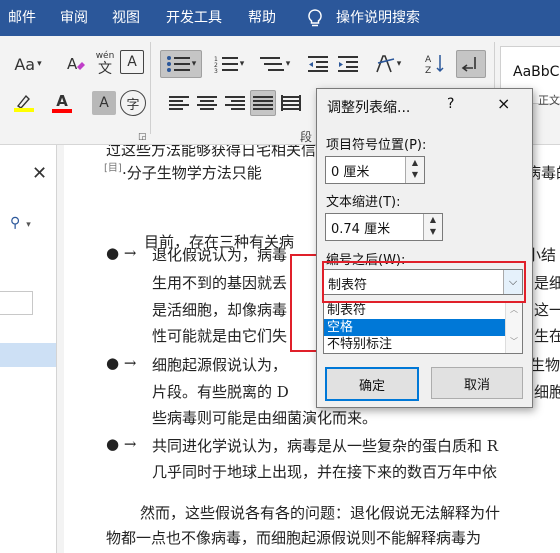 This screenshot has width=560, height=553. What do you see at coordinates (471, 64) in the screenshot?
I see `show-marks-button` at bounding box center [471, 64].